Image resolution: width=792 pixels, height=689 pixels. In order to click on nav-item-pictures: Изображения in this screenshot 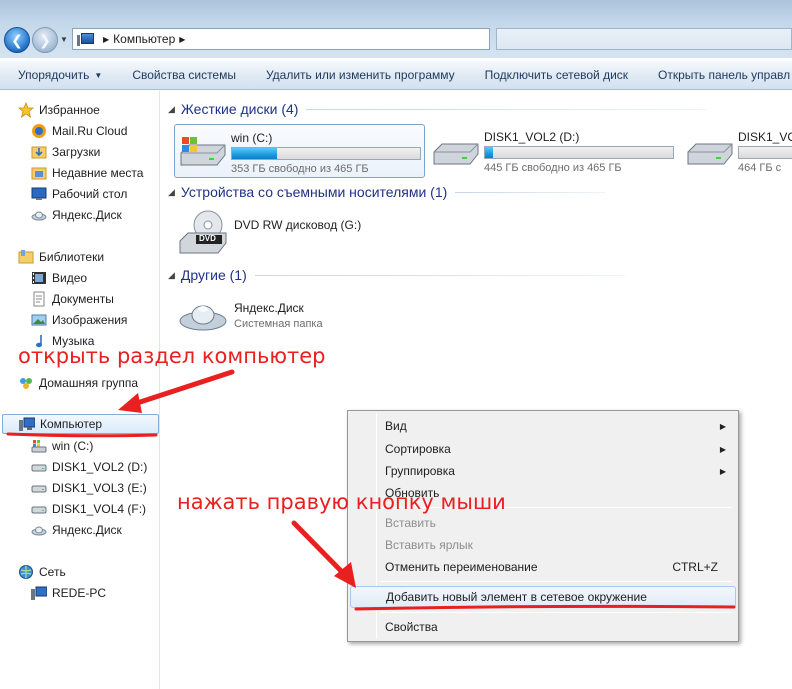, I will do `click(79, 320)`.